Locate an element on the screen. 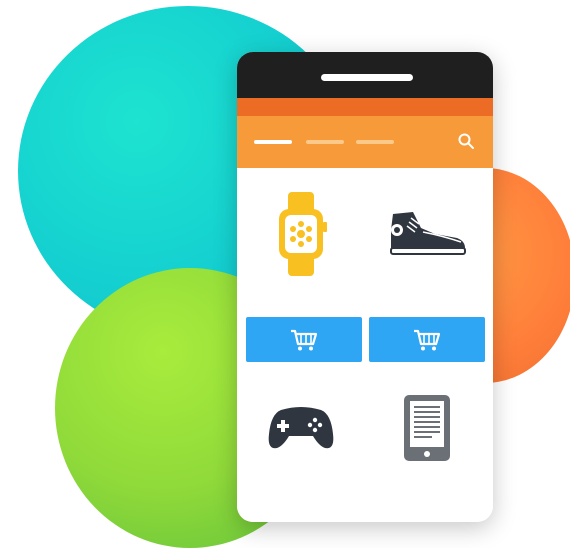  status-bar is located at coordinates (365, 107).